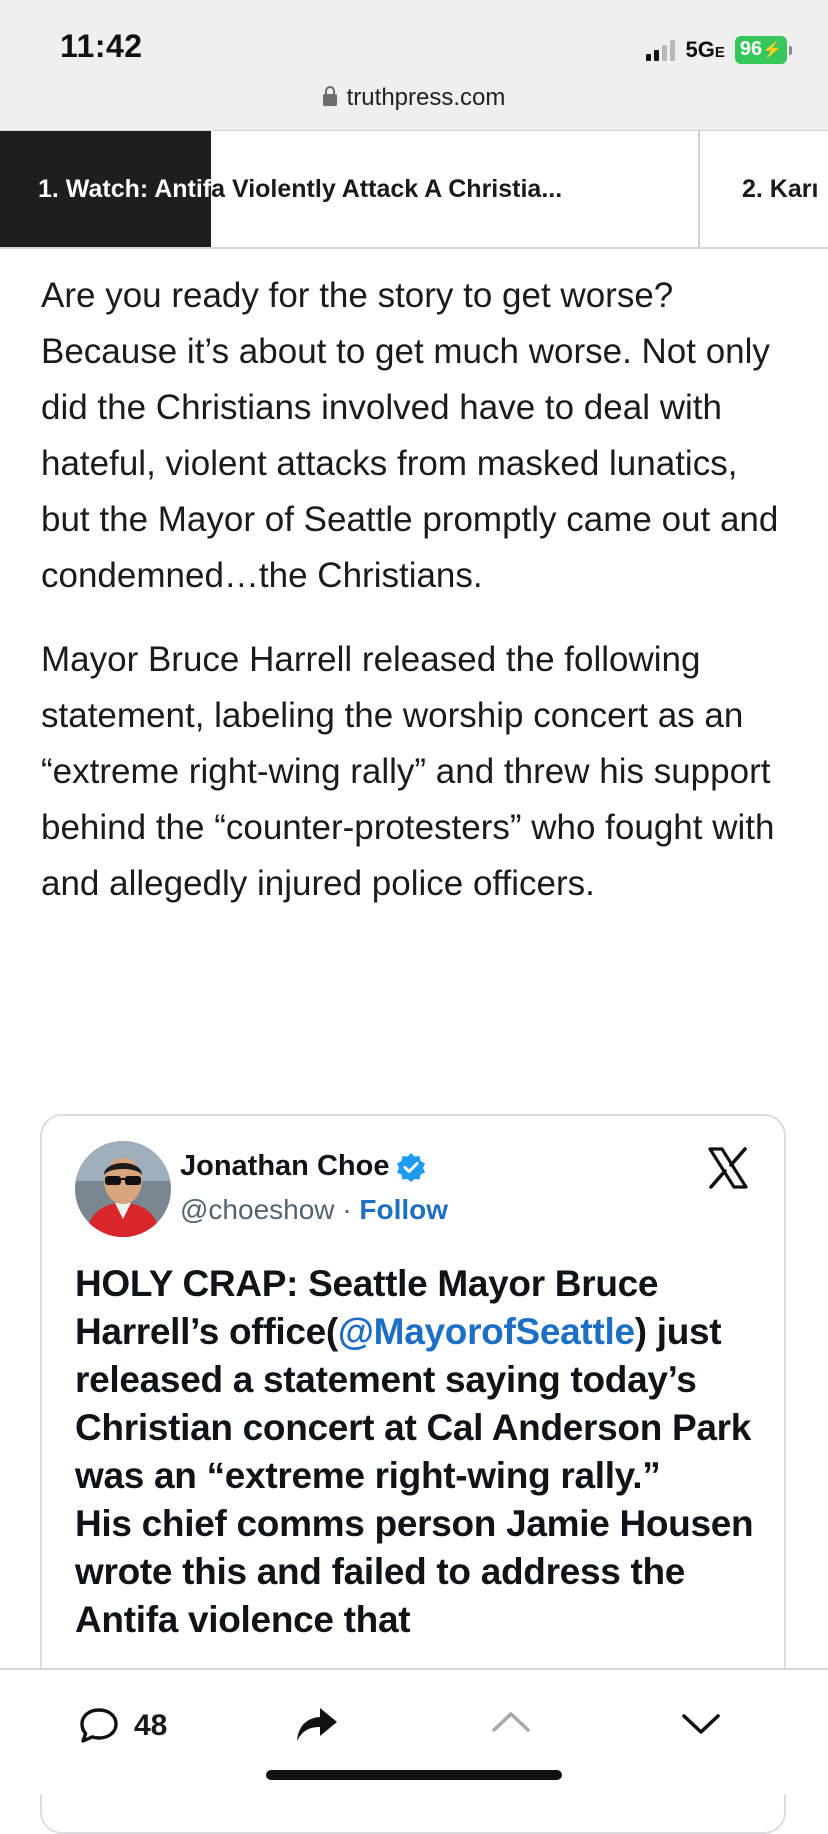 The height and width of the screenshot is (1834, 828). What do you see at coordinates (760, 50) in the screenshot?
I see `battery-level: 96⚡` at bounding box center [760, 50].